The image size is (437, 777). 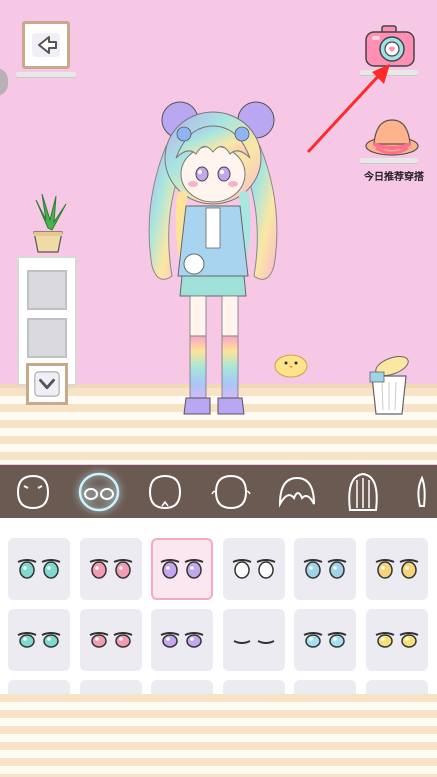 What do you see at coordinates (389, 385) in the screenshot?
I see `trash-can-icon` at bounding box center [389, 385].